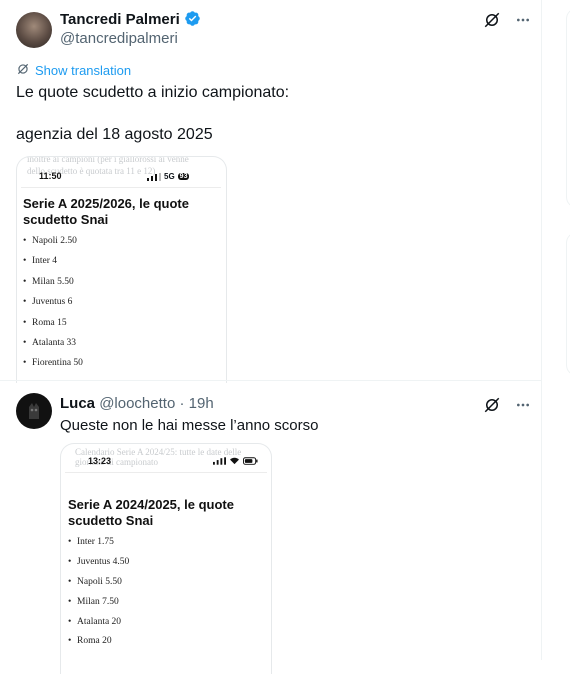  I want to click on list-item: Fiorentina 50, so click(53, 363).